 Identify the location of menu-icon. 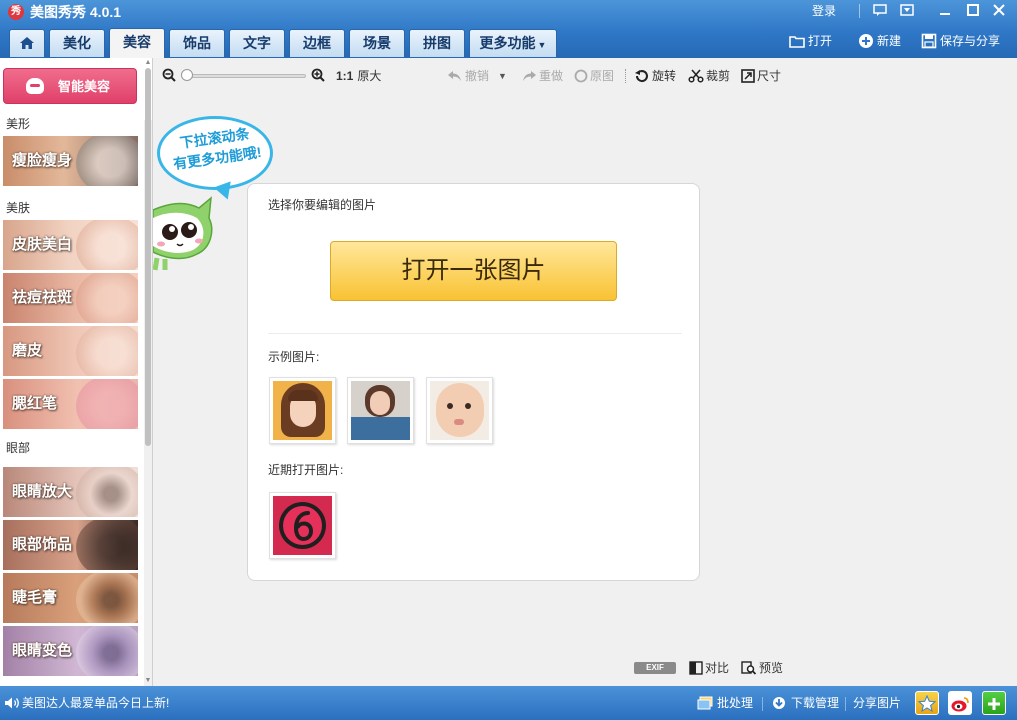
(907, 11).